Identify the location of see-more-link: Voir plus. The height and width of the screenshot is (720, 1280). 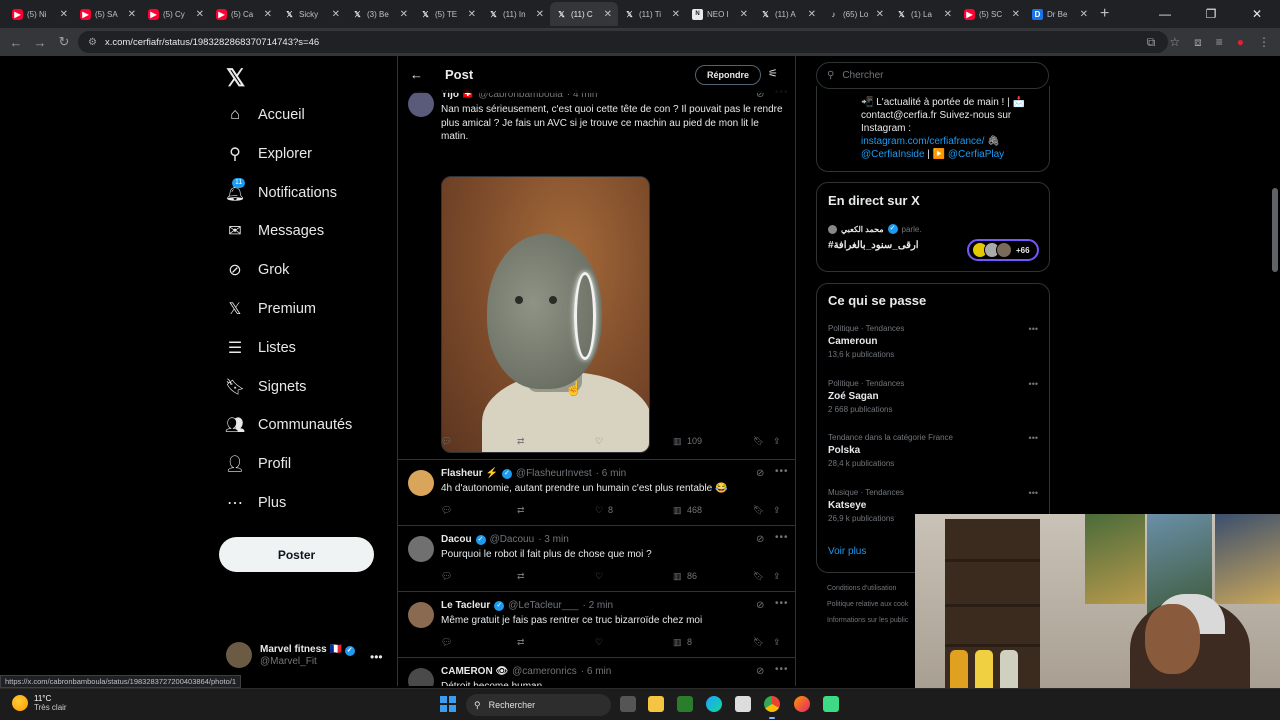
(847, 551).